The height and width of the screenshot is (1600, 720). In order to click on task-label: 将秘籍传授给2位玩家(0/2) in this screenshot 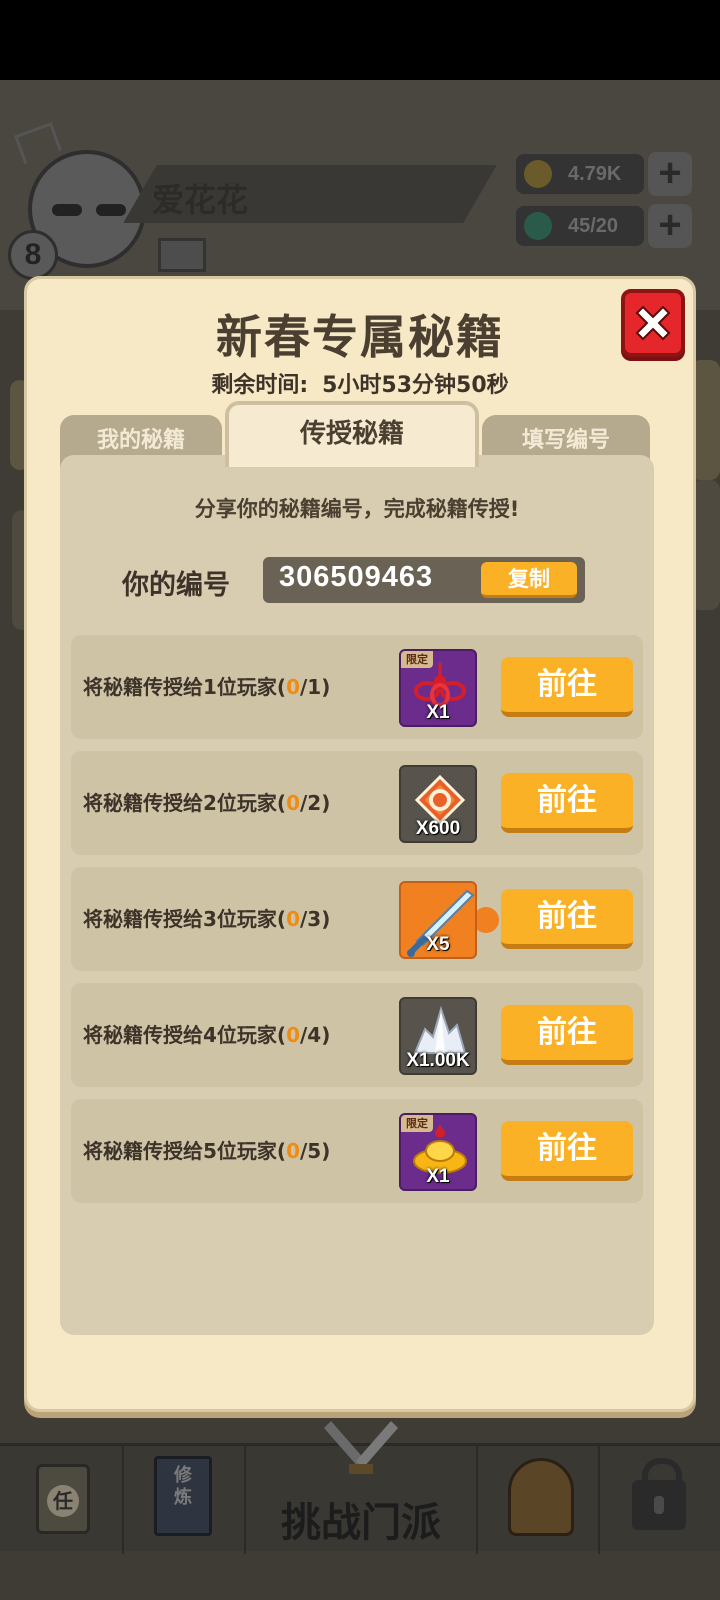, I will do `click(206, 801)`.